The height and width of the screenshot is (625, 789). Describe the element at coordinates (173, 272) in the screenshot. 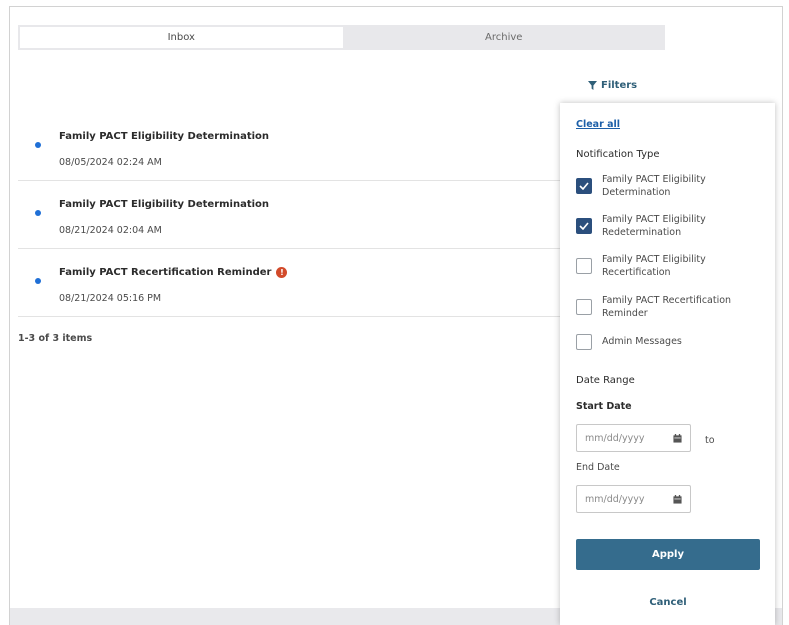

I see `notification-title: Family PACT Recertification Reminder !` at that location.